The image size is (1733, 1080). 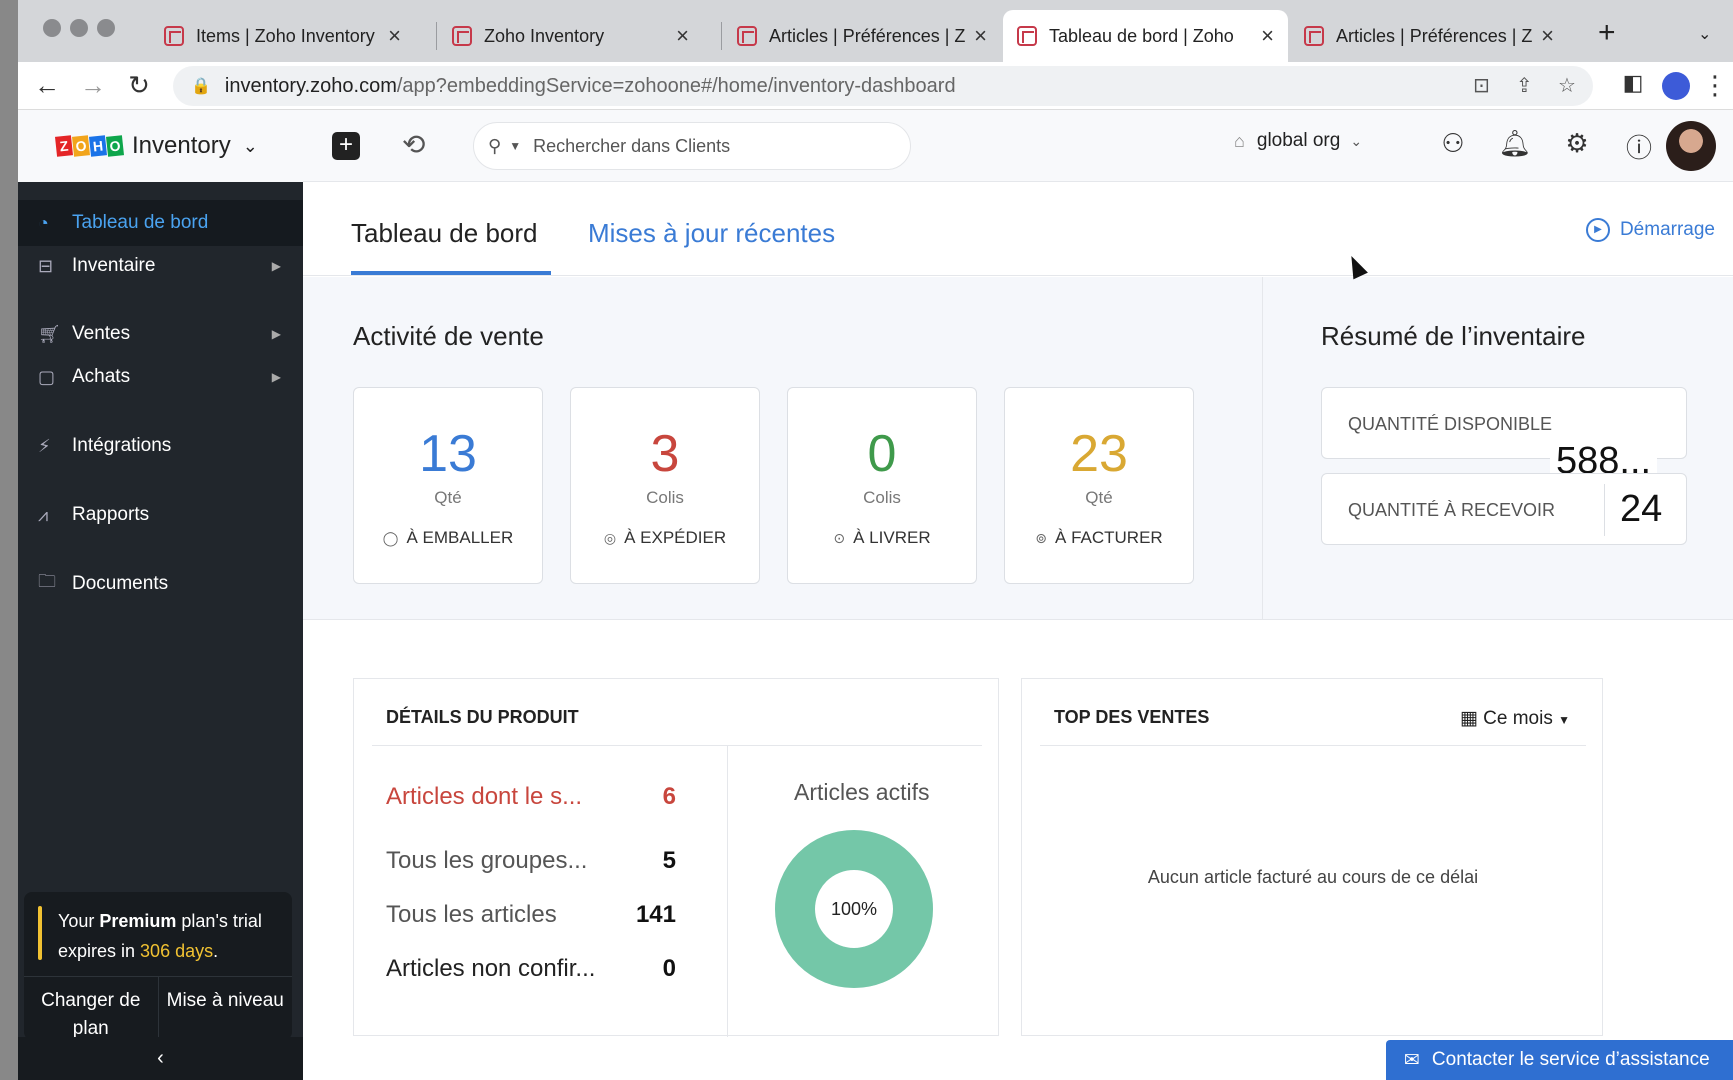 I want to click on row-value: 6, so click(x=669, y=796).